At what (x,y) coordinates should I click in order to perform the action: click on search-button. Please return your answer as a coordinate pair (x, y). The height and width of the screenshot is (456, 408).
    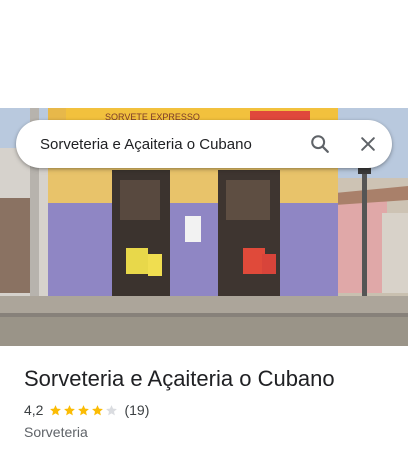
    Looking at the image, I should click on (320, 144).